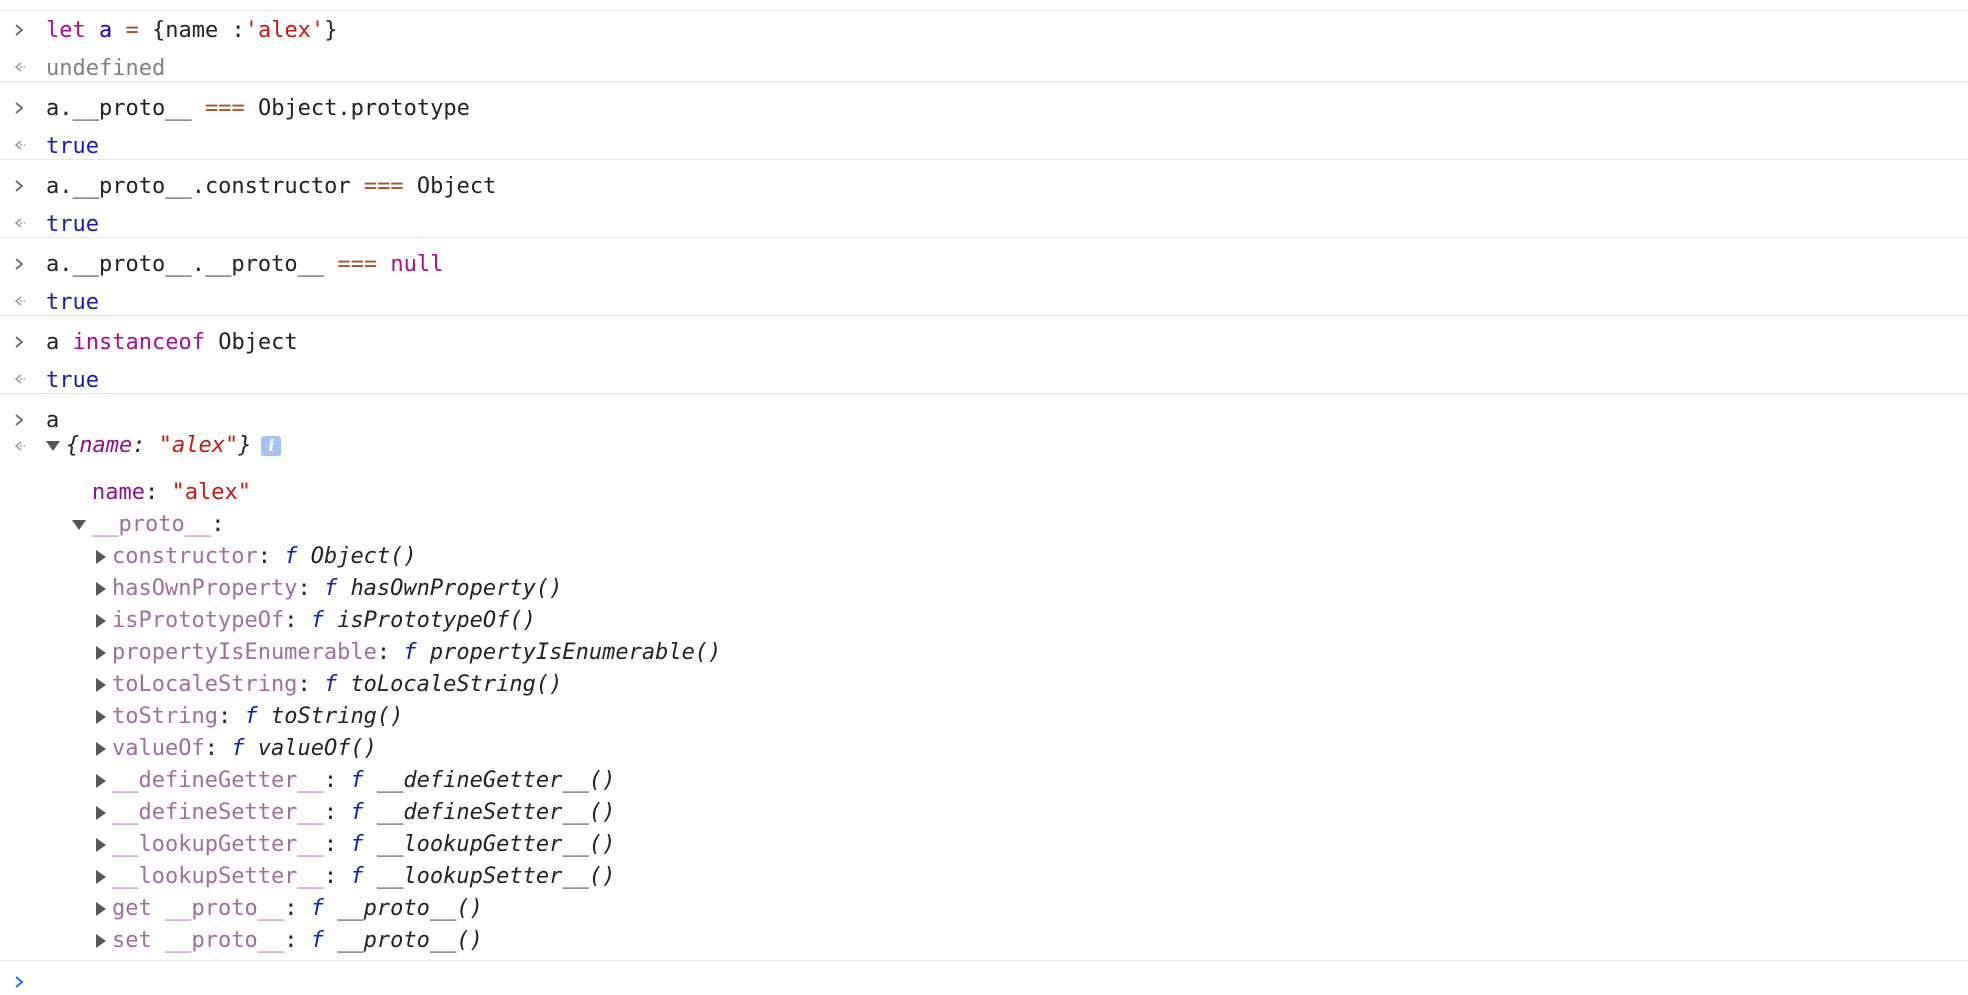  Describe the element at coordinates (106, 445) in the screenshot. I see `object-preview-part: name` at that location.